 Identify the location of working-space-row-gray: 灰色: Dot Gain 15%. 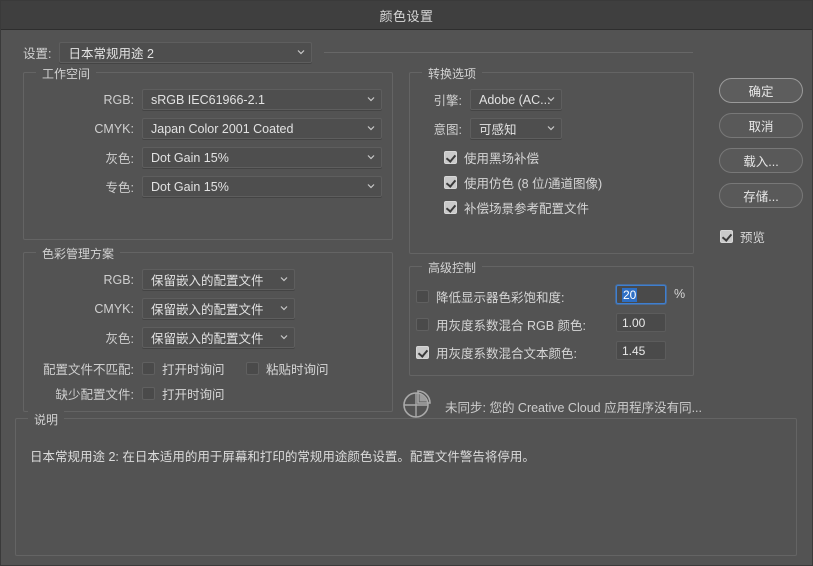
(203, 157).